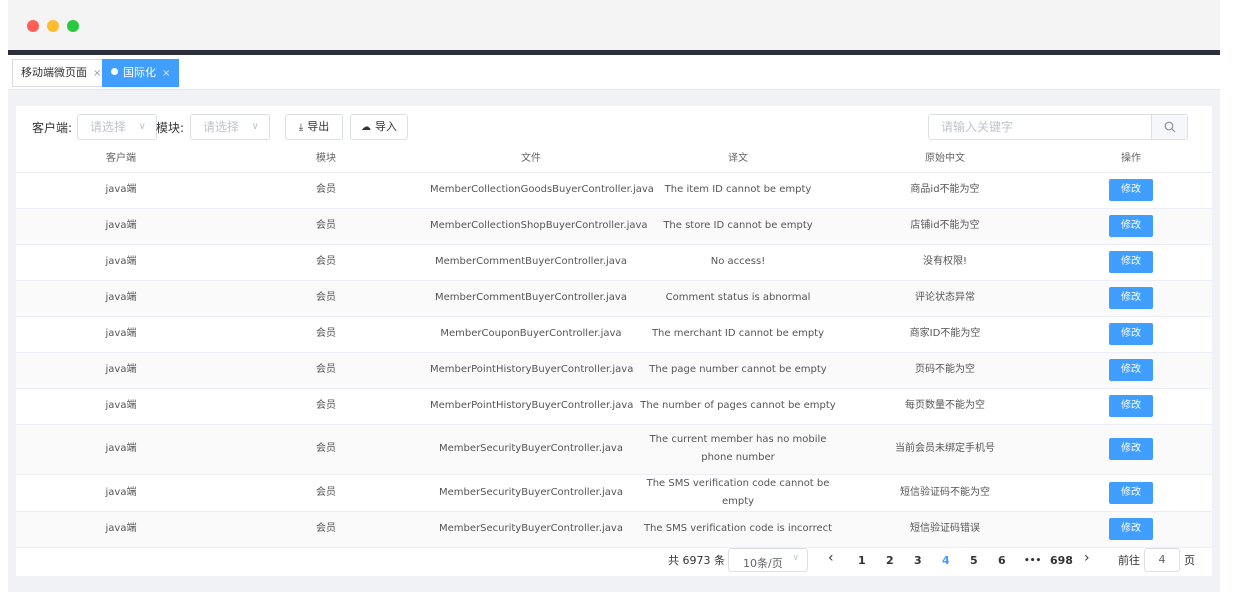 Image resolution: width=1233 pixels, height=592 pixels. What do you see at coordinates (53, 26) in the screenshot?
I see `minimize-window-icon` at bounding box center [53, 26].